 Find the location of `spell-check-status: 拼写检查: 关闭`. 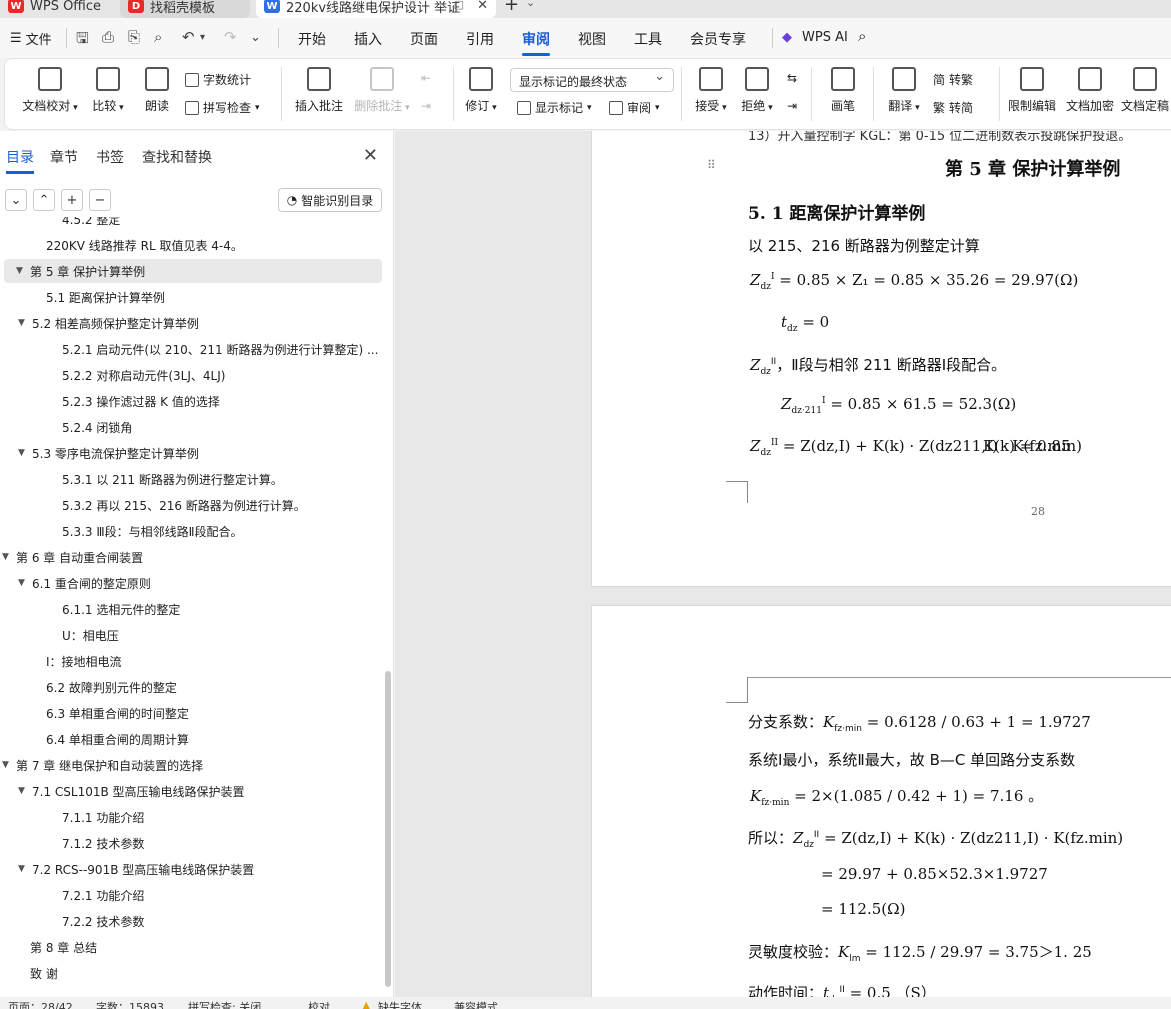

spell-check-status: 拼写检查: 关闭 is located at coordinates (224, 1004).